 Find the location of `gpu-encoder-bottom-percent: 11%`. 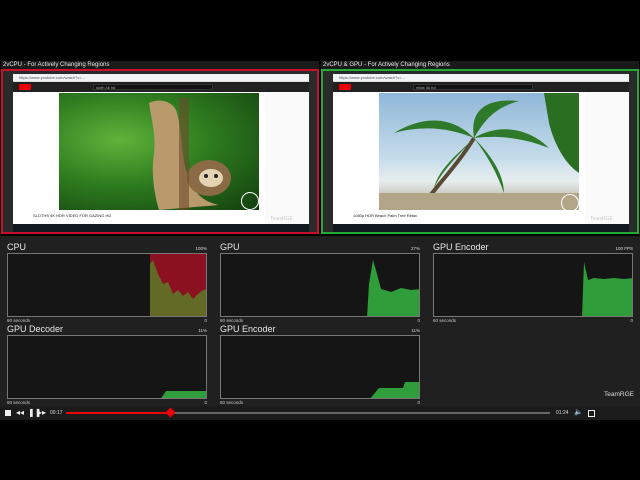

gpu-encoder-bottom-percent: 11% is located at coordinates (415, 330).